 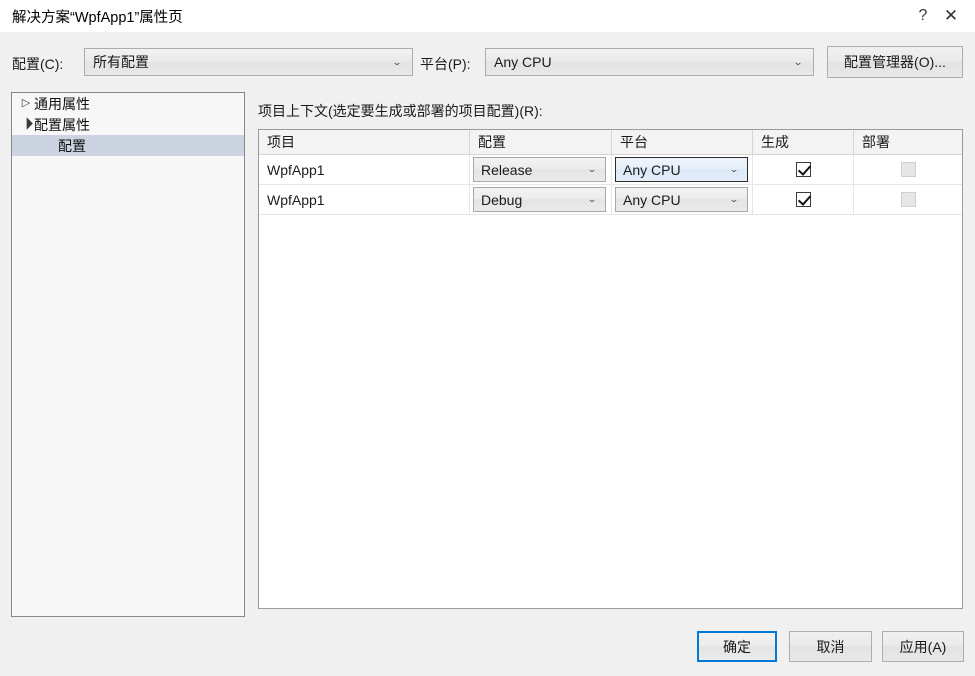 I want to click on row-configuration-value: Release, so click(x=507, y=169).